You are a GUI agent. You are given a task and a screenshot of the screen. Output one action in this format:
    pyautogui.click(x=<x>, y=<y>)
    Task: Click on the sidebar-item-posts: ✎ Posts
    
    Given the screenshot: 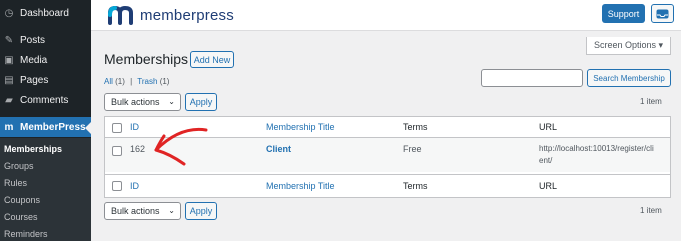 What is the action you would take?
    pyautogui.click(x=45, y=40)
    